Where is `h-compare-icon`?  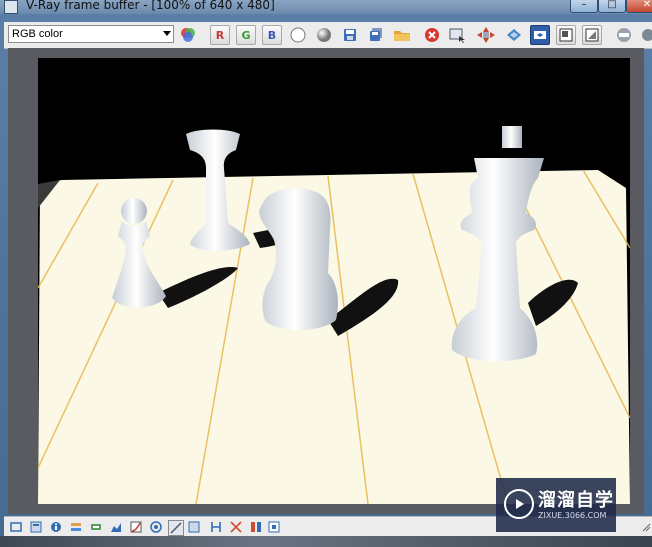
h-compare-icon is located at coordinates (216, 527).